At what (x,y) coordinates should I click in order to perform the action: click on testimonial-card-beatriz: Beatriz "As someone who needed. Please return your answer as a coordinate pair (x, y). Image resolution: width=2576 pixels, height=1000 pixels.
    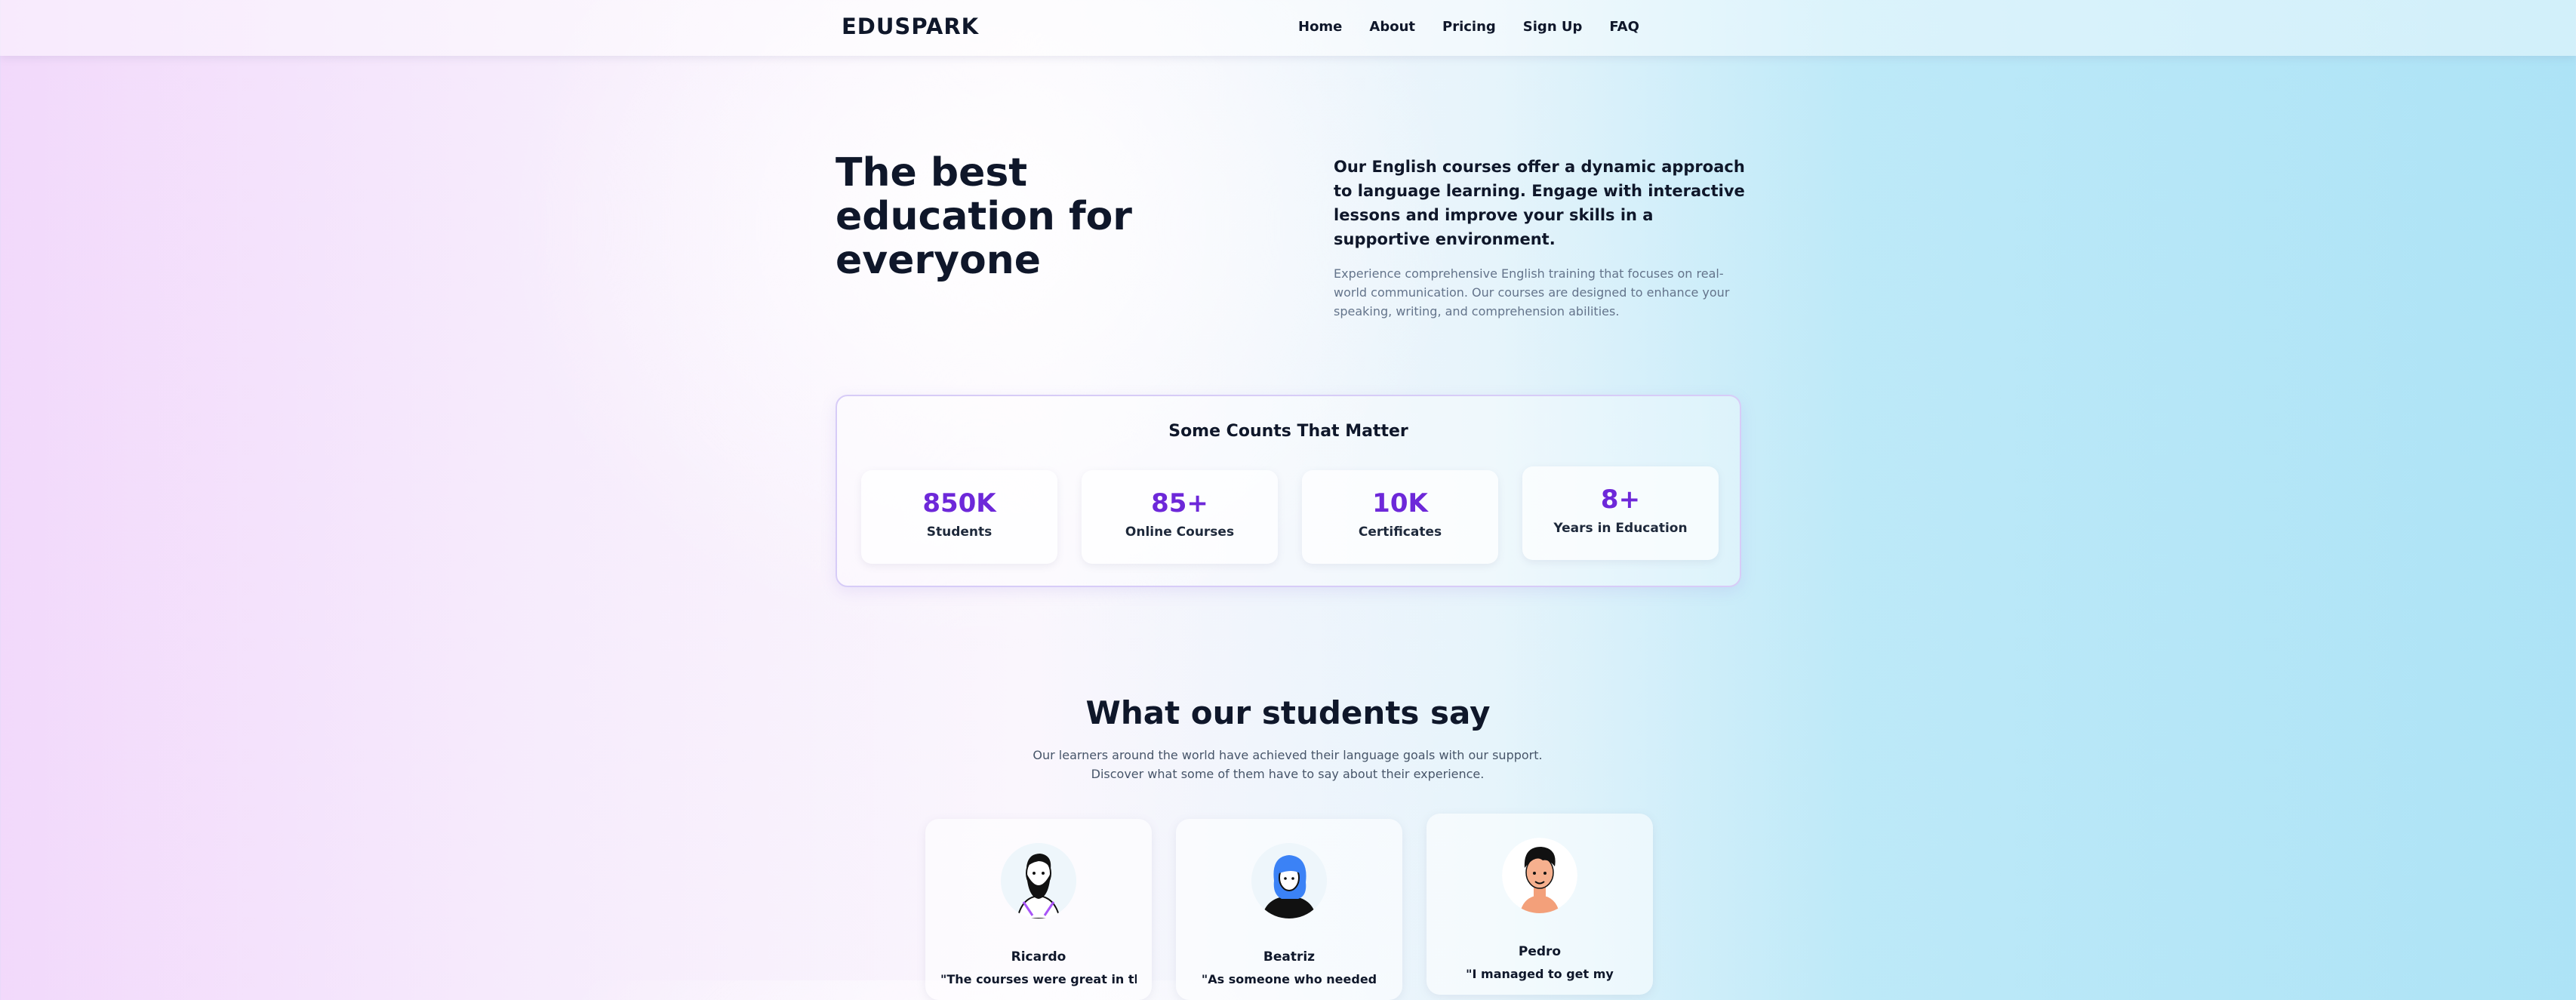
    Looking at the image, I should click on (1289, 909).